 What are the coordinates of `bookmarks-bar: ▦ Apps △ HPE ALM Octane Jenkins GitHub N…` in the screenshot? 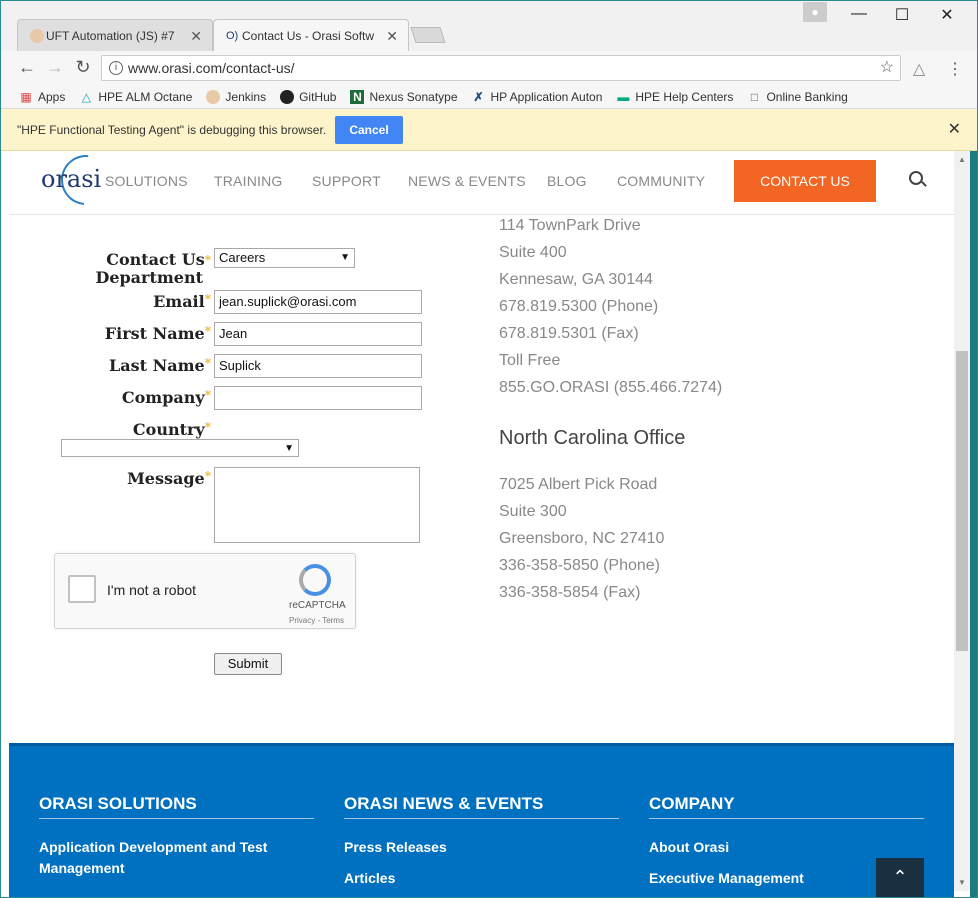 It's located at (489, 97).